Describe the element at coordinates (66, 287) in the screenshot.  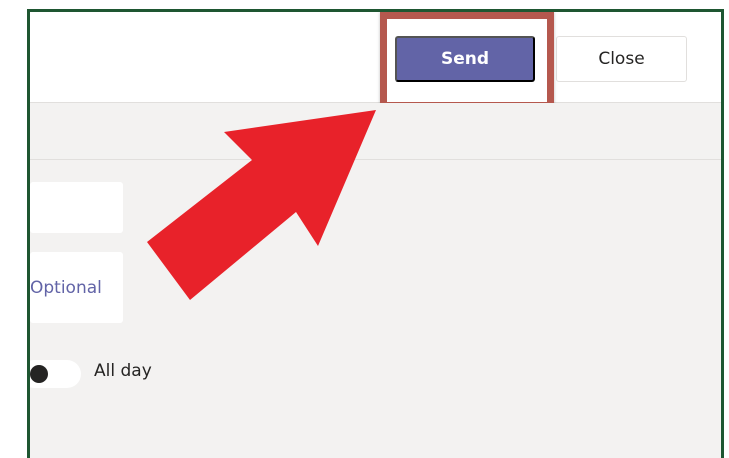
I see `optional-placeholder: Optional` at that location.